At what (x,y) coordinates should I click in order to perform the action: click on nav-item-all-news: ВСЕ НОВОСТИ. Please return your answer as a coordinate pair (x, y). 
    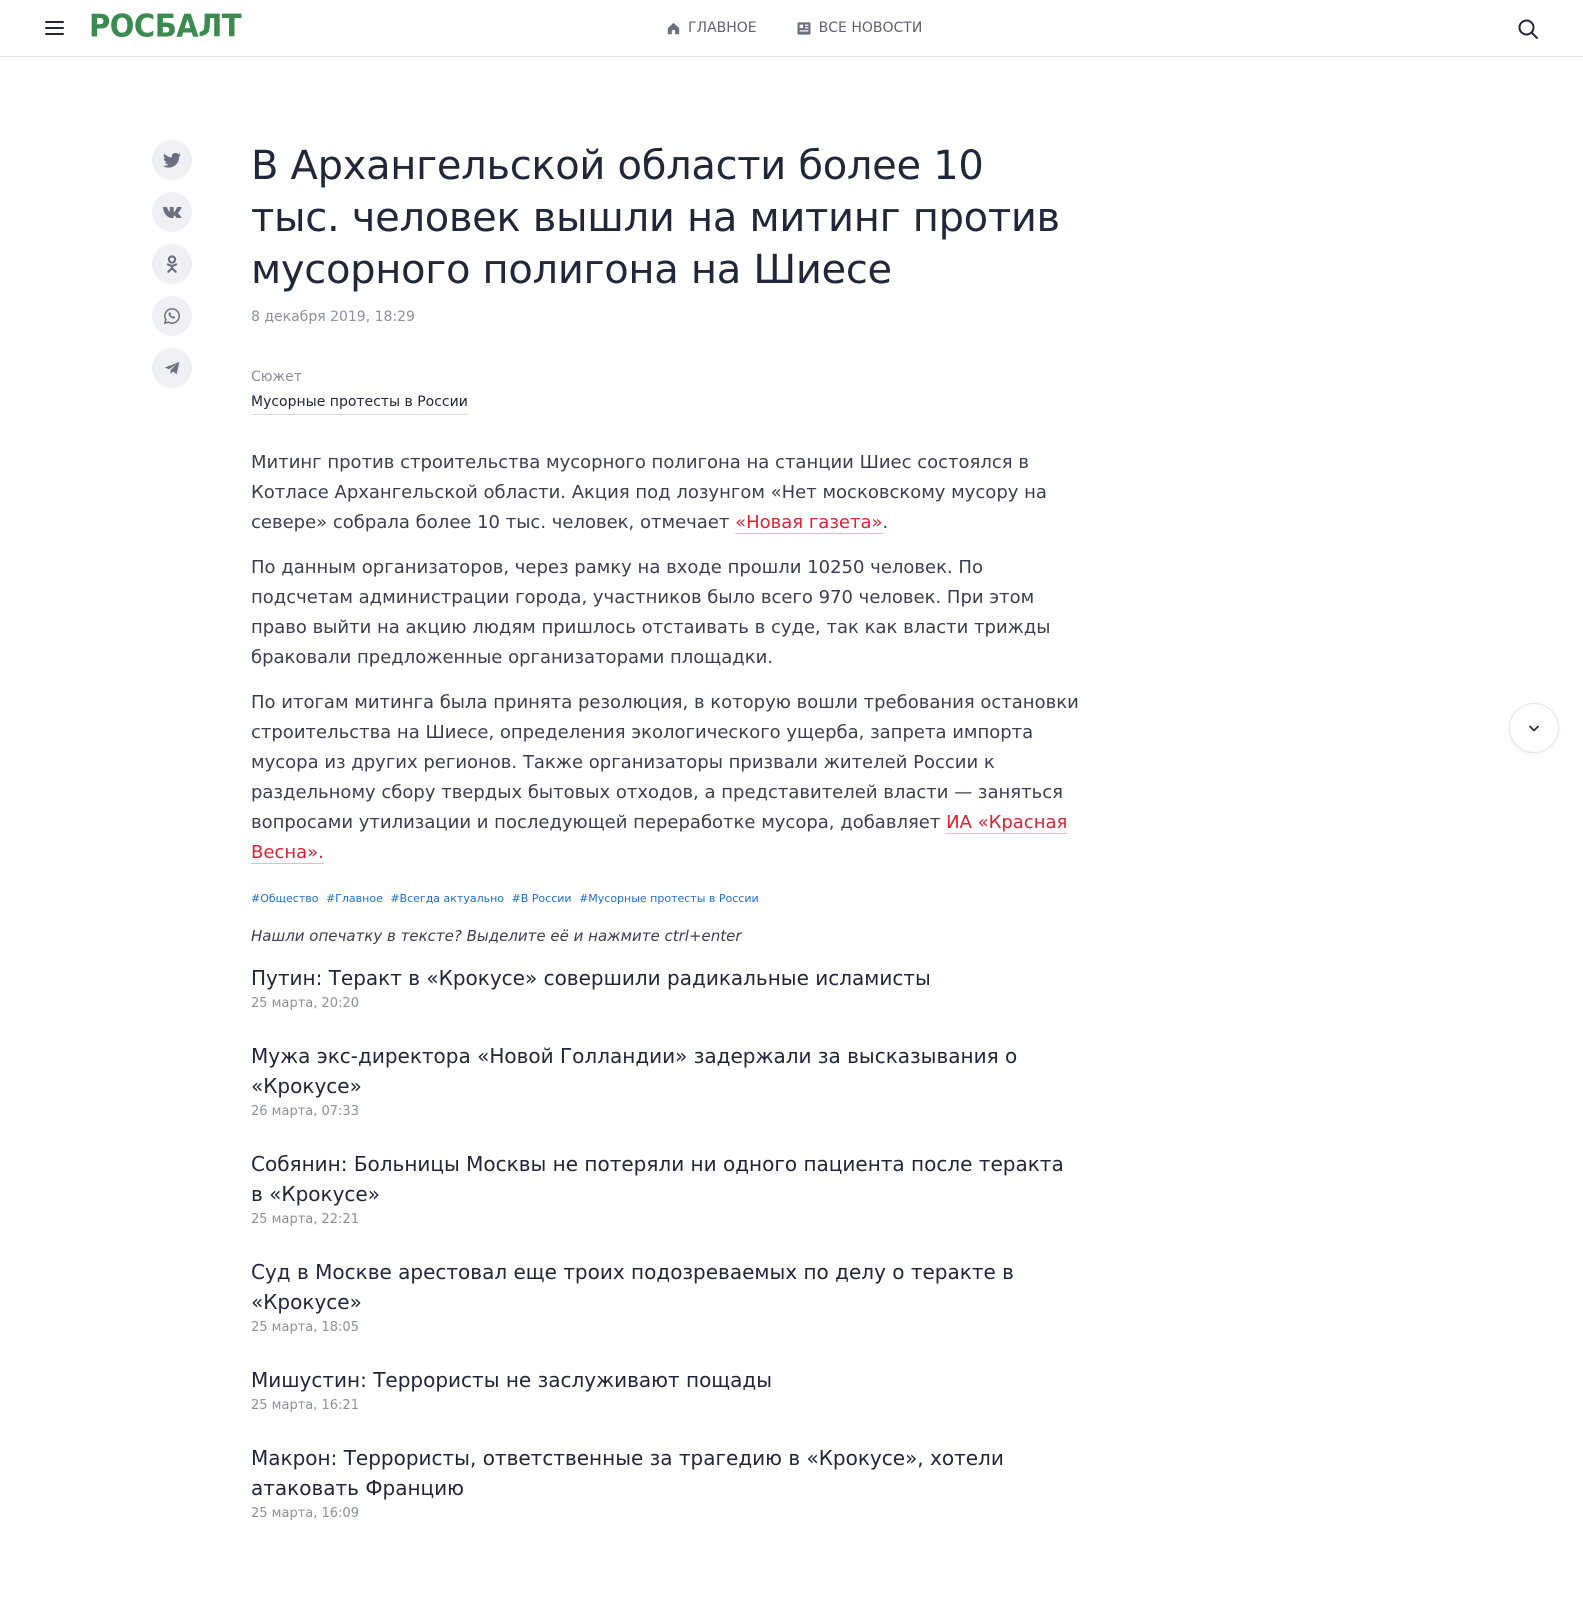
    Looking at the image, I should click on (860, 28).